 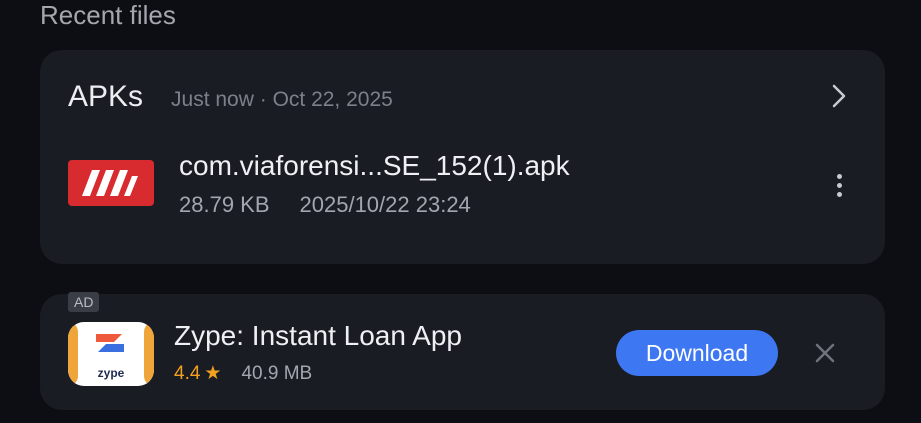 I want to click on zype-brand-text: zype, so click(x=111, y=373).